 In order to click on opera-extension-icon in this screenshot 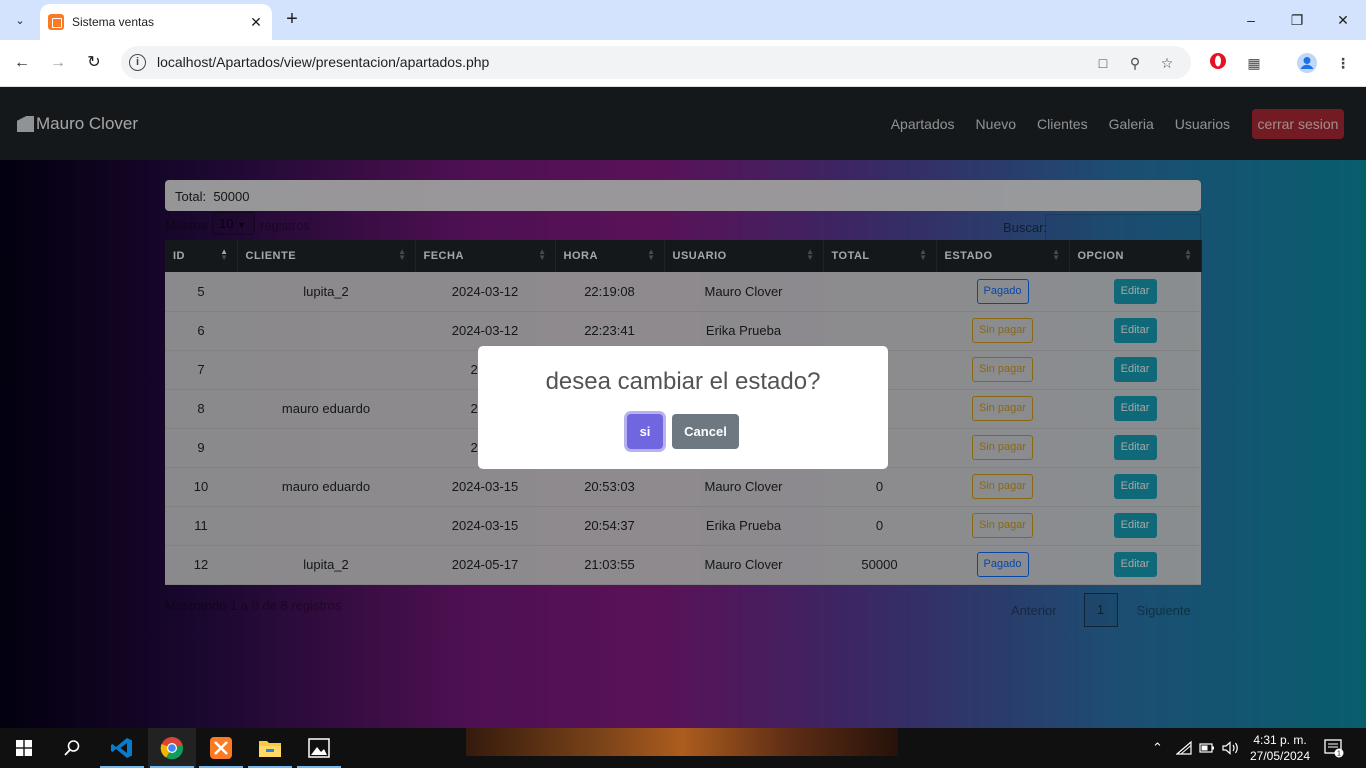, I will do `click(1218, 63)`.